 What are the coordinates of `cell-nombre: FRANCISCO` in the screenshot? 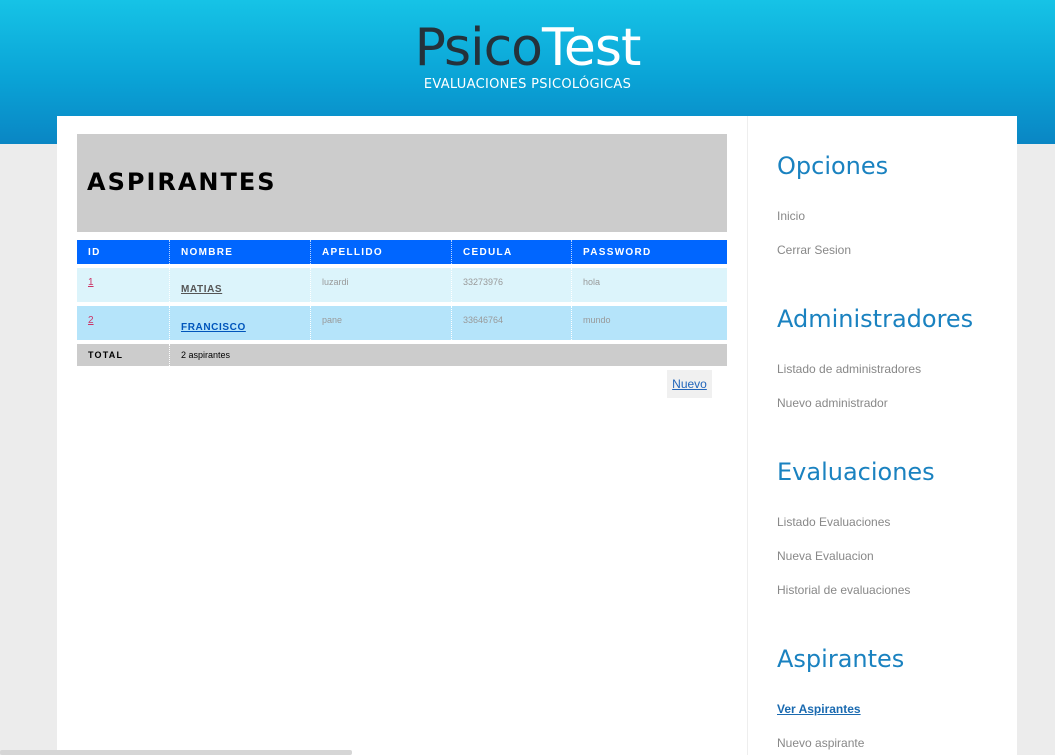 It's located at (239, 323).